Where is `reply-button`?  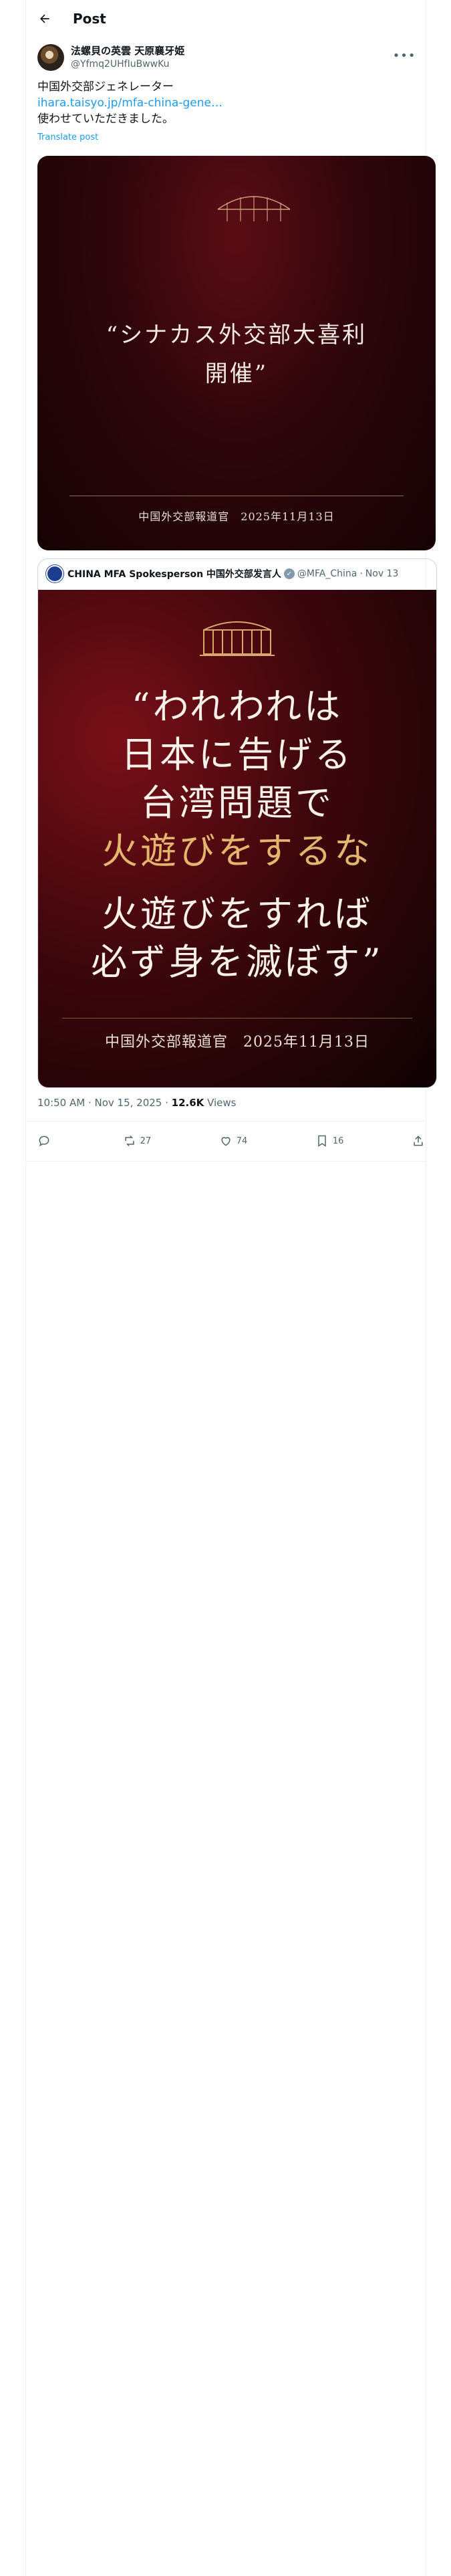
reply-button is located at coordinates (46, 1141).